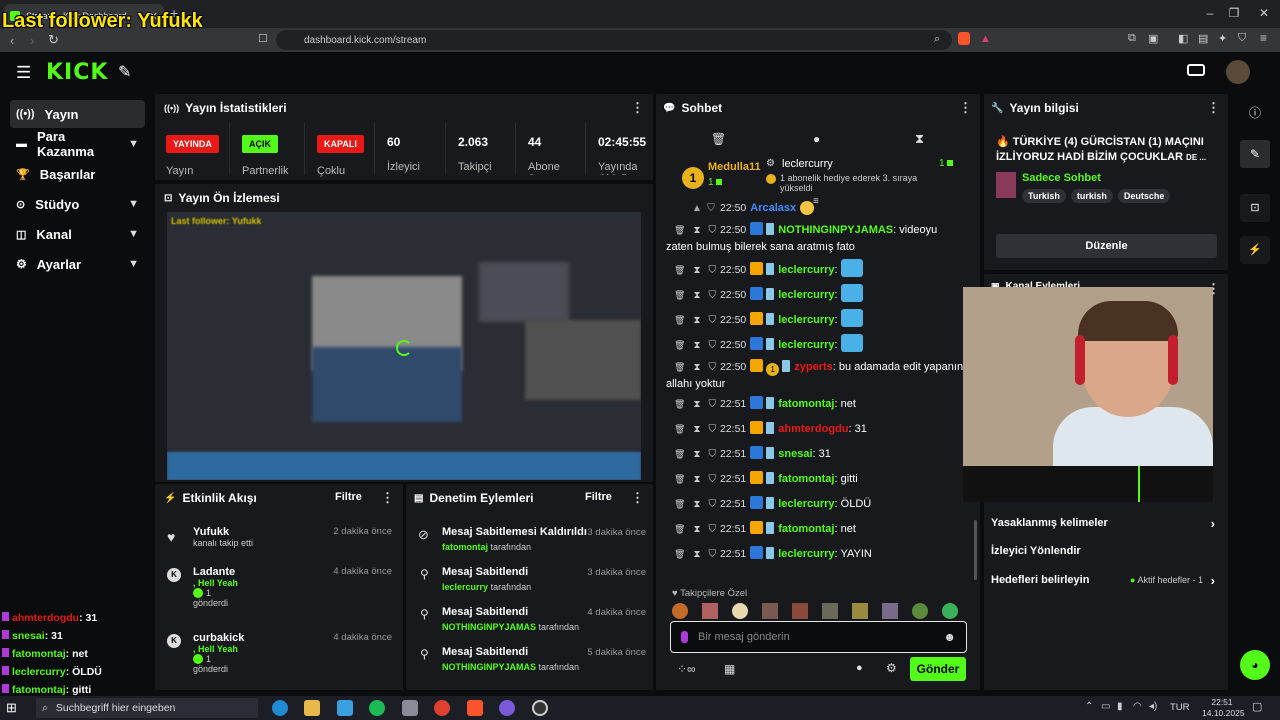 This screenshot has height=720, width=1280. Describe the element at coordinates (1255, 154) in the screenshot. I see `edit-pencil-icon: ✎` at that location.